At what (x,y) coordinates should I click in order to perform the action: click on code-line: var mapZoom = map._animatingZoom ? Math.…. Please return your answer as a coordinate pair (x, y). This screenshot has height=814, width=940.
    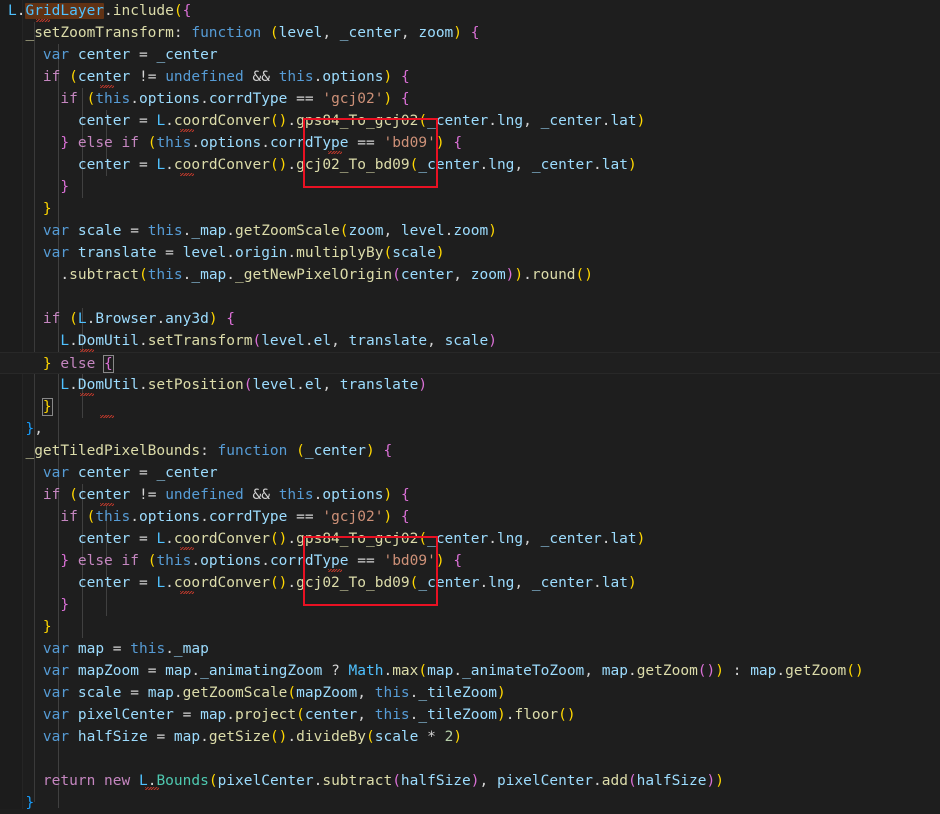
    Looking at the image, I should click on (470, 671).